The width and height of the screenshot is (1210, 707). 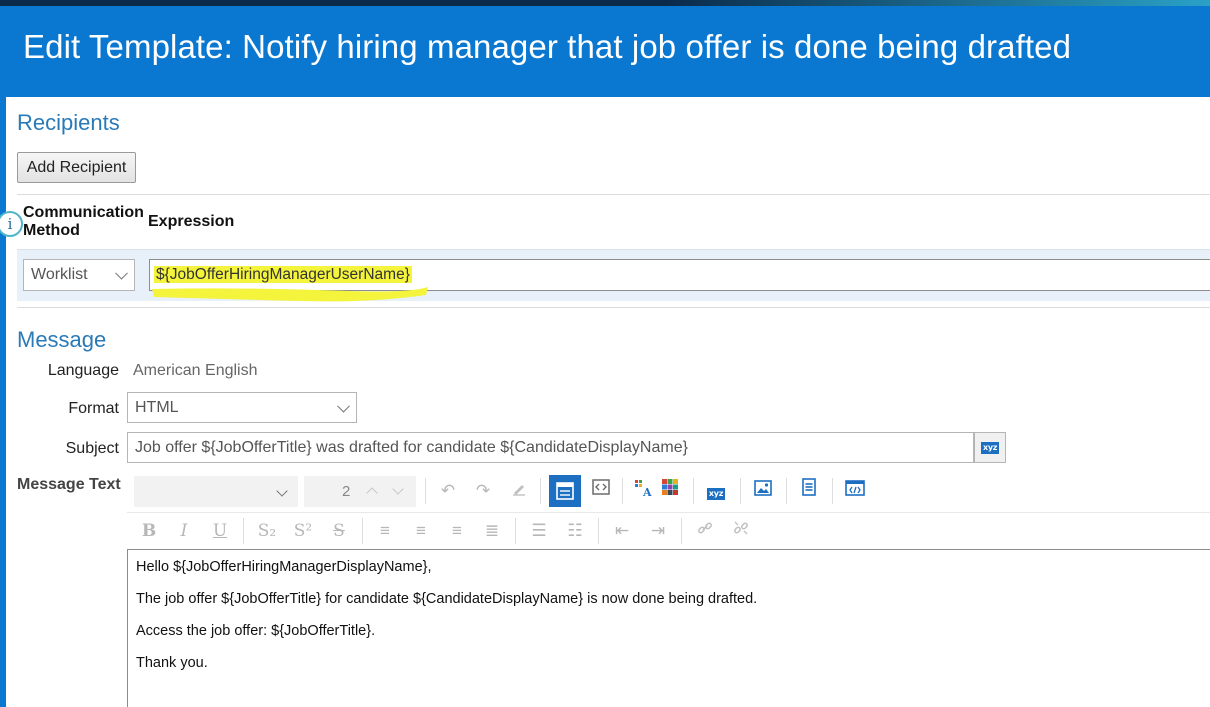 I want to click on indent-icon: ⇥, so click(x=658, y=531).